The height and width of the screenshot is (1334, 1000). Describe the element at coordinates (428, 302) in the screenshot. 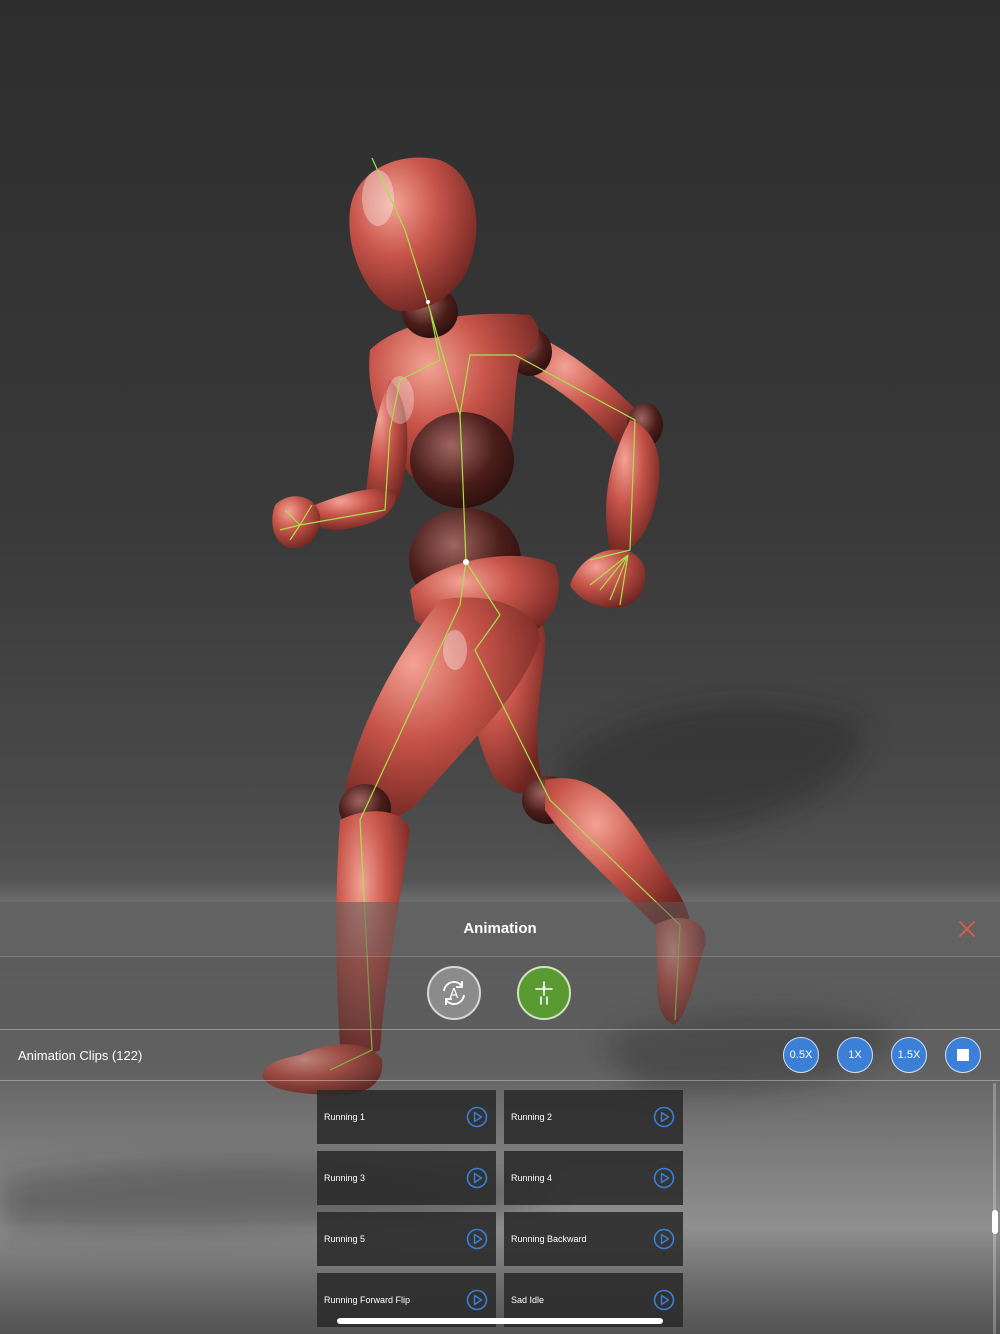

I see `neck-bone-node` at that location.